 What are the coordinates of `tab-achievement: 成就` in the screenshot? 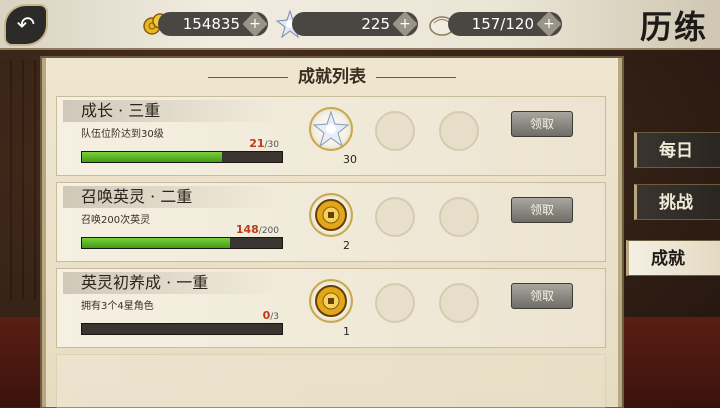 It's located at (673, 258).